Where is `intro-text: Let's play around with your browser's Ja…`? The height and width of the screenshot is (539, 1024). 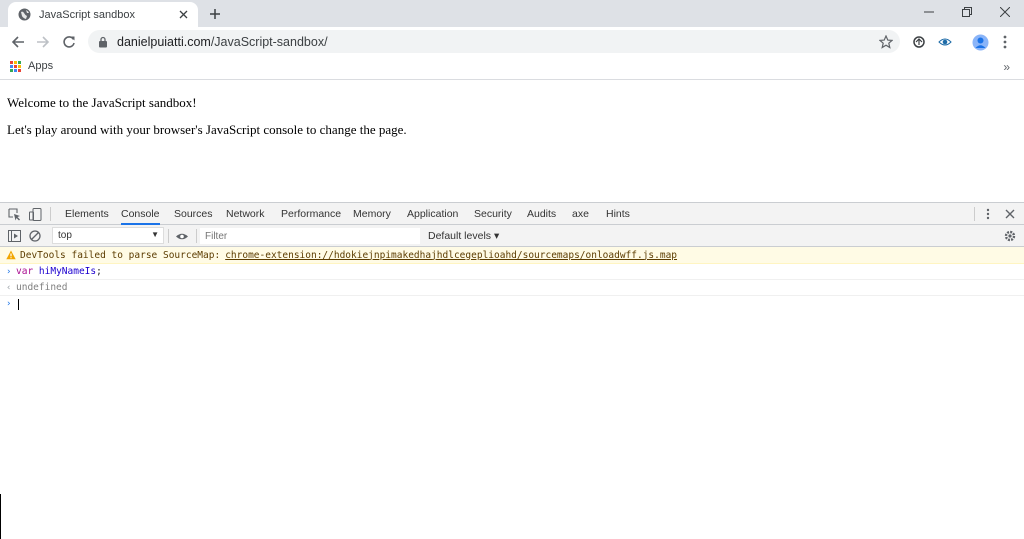 intro-text: Let's play around with your browser's Ja… is located at coordinates (207, 129).